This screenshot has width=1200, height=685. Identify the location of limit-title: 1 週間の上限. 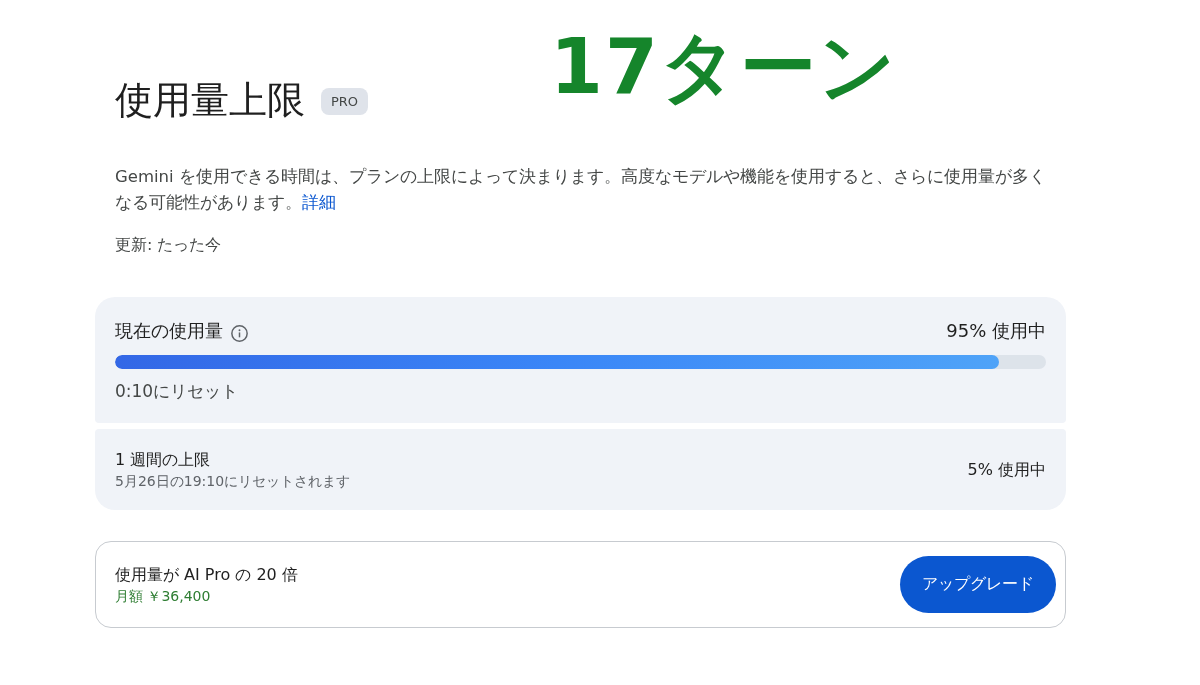
(163, 460).